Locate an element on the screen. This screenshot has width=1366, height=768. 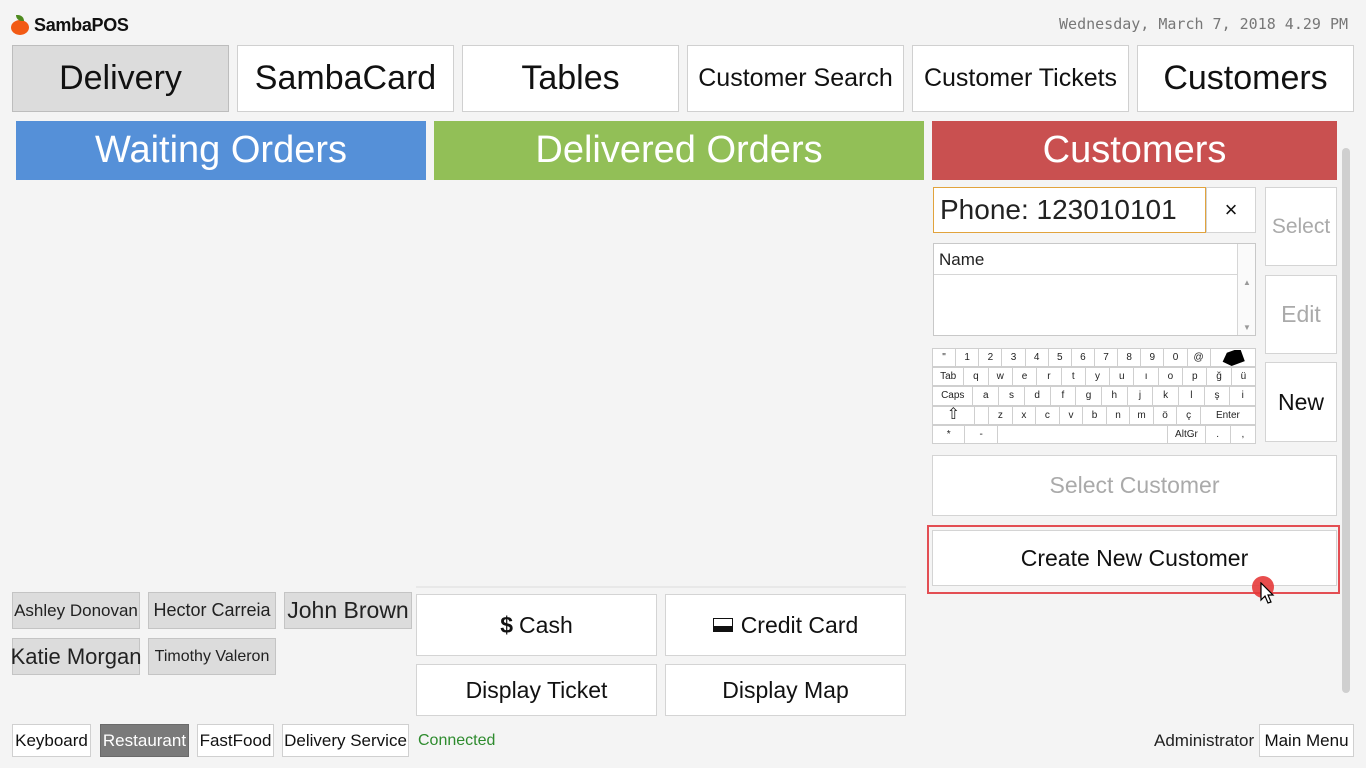
key: 3 is located at coordinates (1013, 358).